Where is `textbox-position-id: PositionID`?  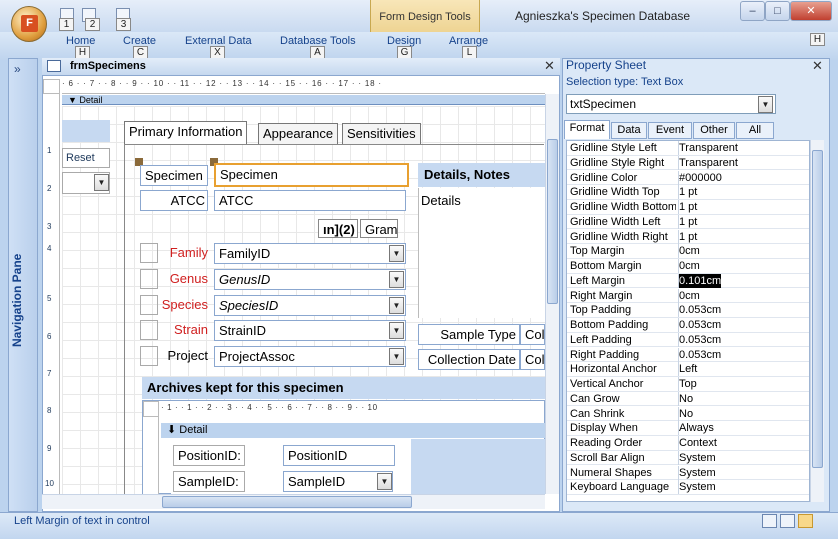
textbox-position-id: PositionID is located at coordinates (339, 455).